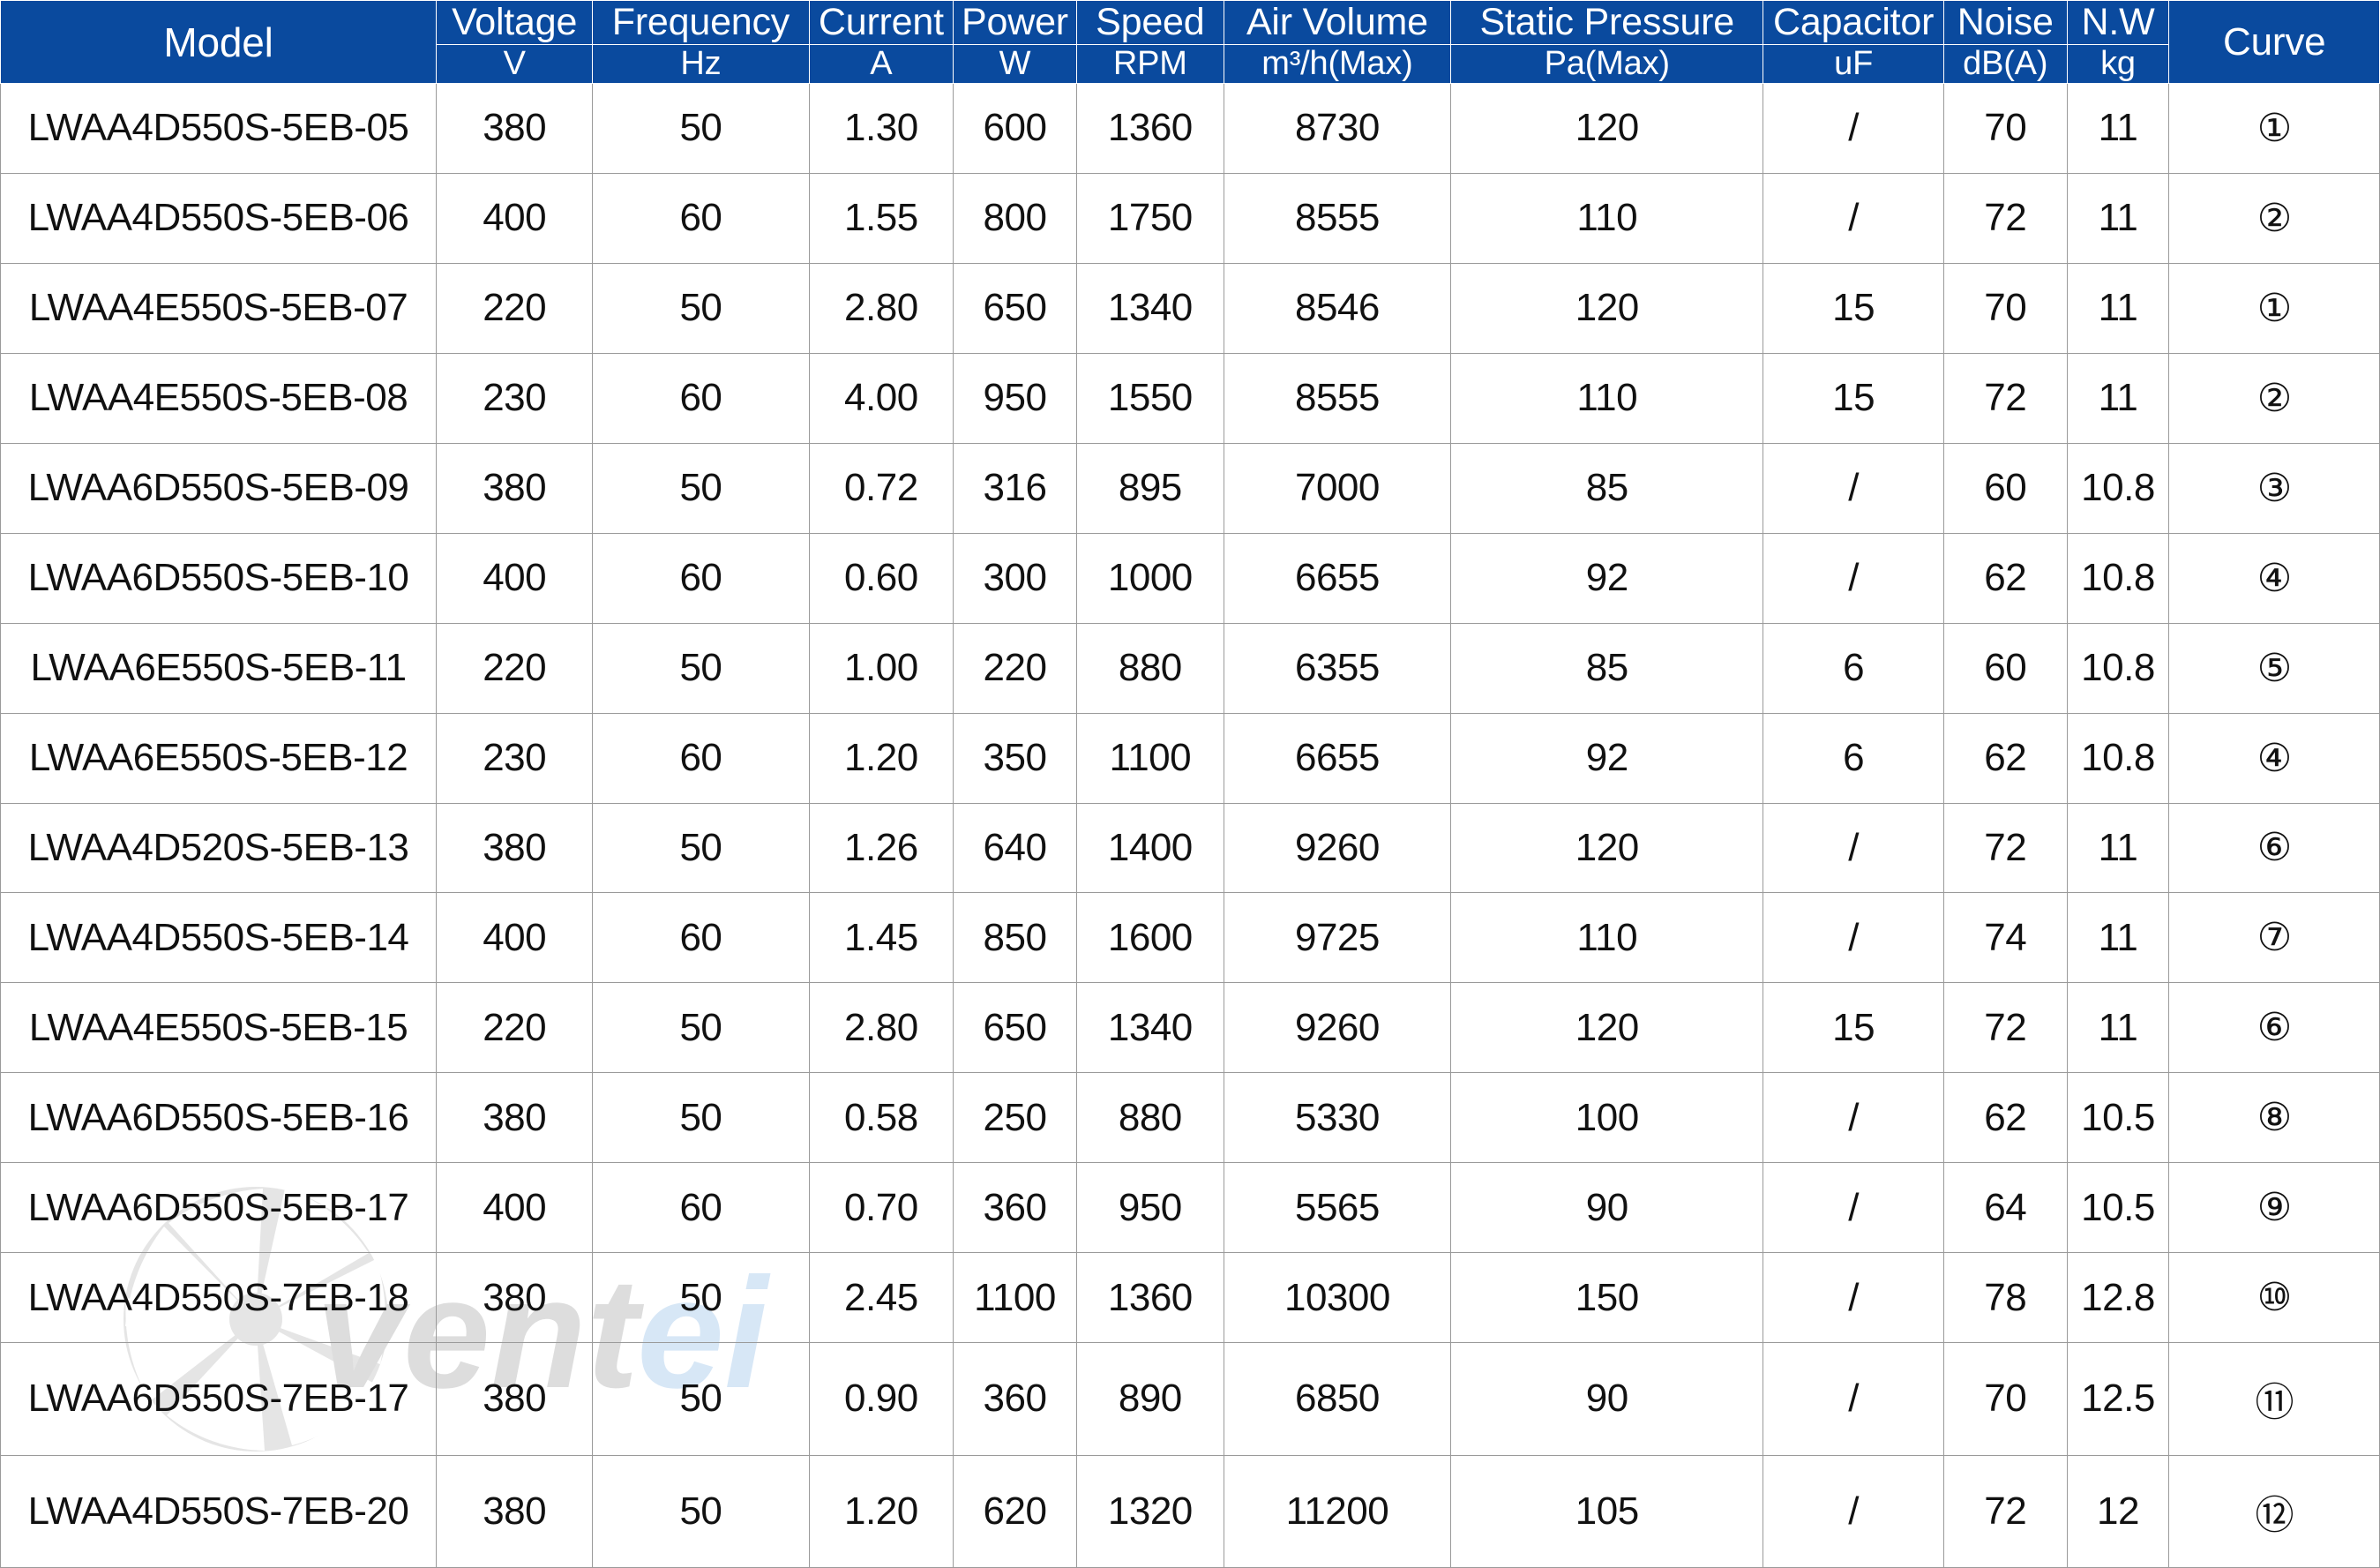 Image resolution: width=2380 pixels, height=1568 pixels. What do you see at coordinates (1337, 398) in the screenshot?
I see `cell-air: 8555` at bounding box center [1337, 398].